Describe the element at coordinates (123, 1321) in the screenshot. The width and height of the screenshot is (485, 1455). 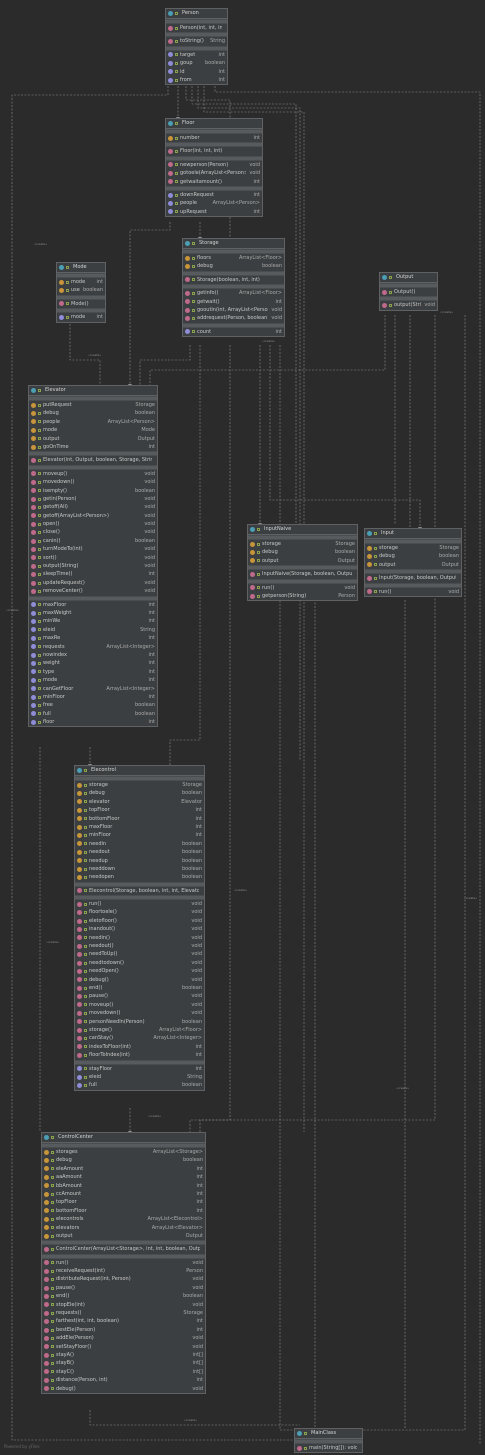
I see `member-row: farthest(int, int, boolean) int` at that location.